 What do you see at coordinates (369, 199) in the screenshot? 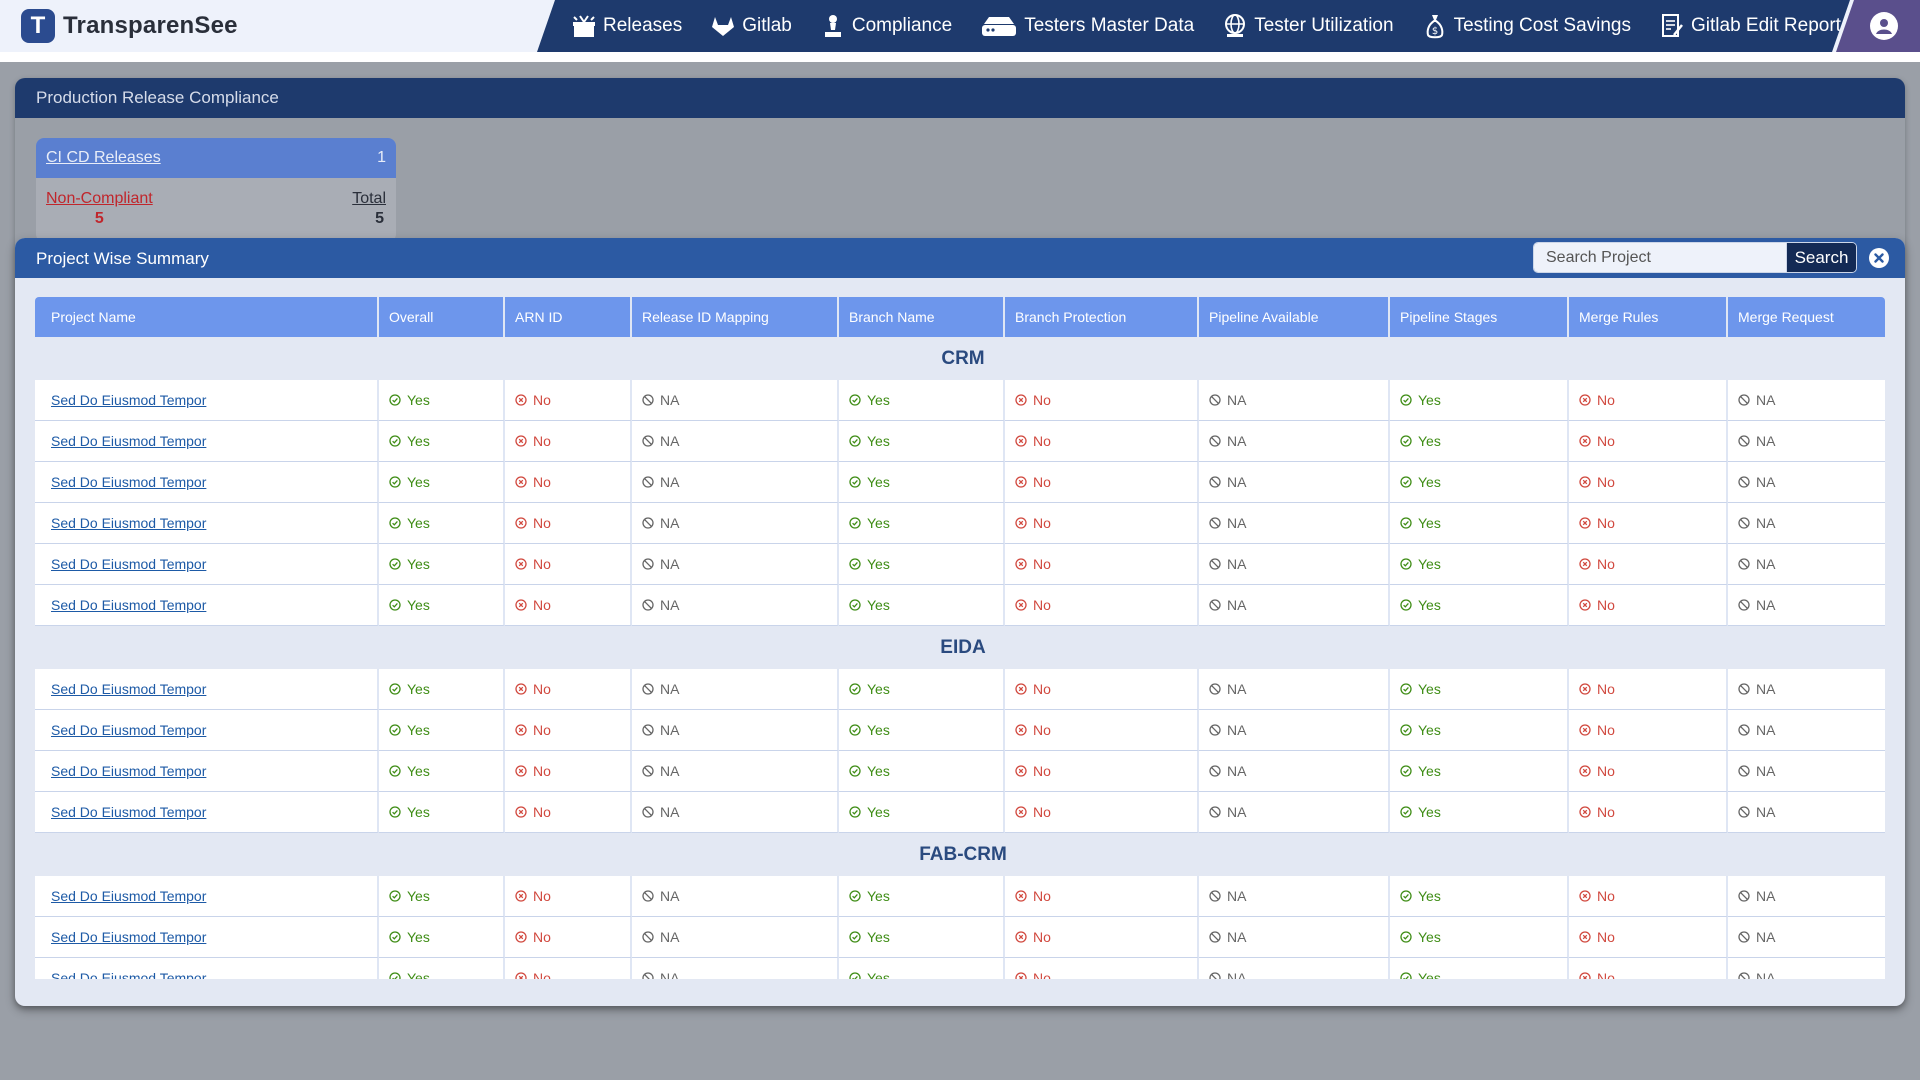
I see `total-link: Total` at bounding box center [369, 199].